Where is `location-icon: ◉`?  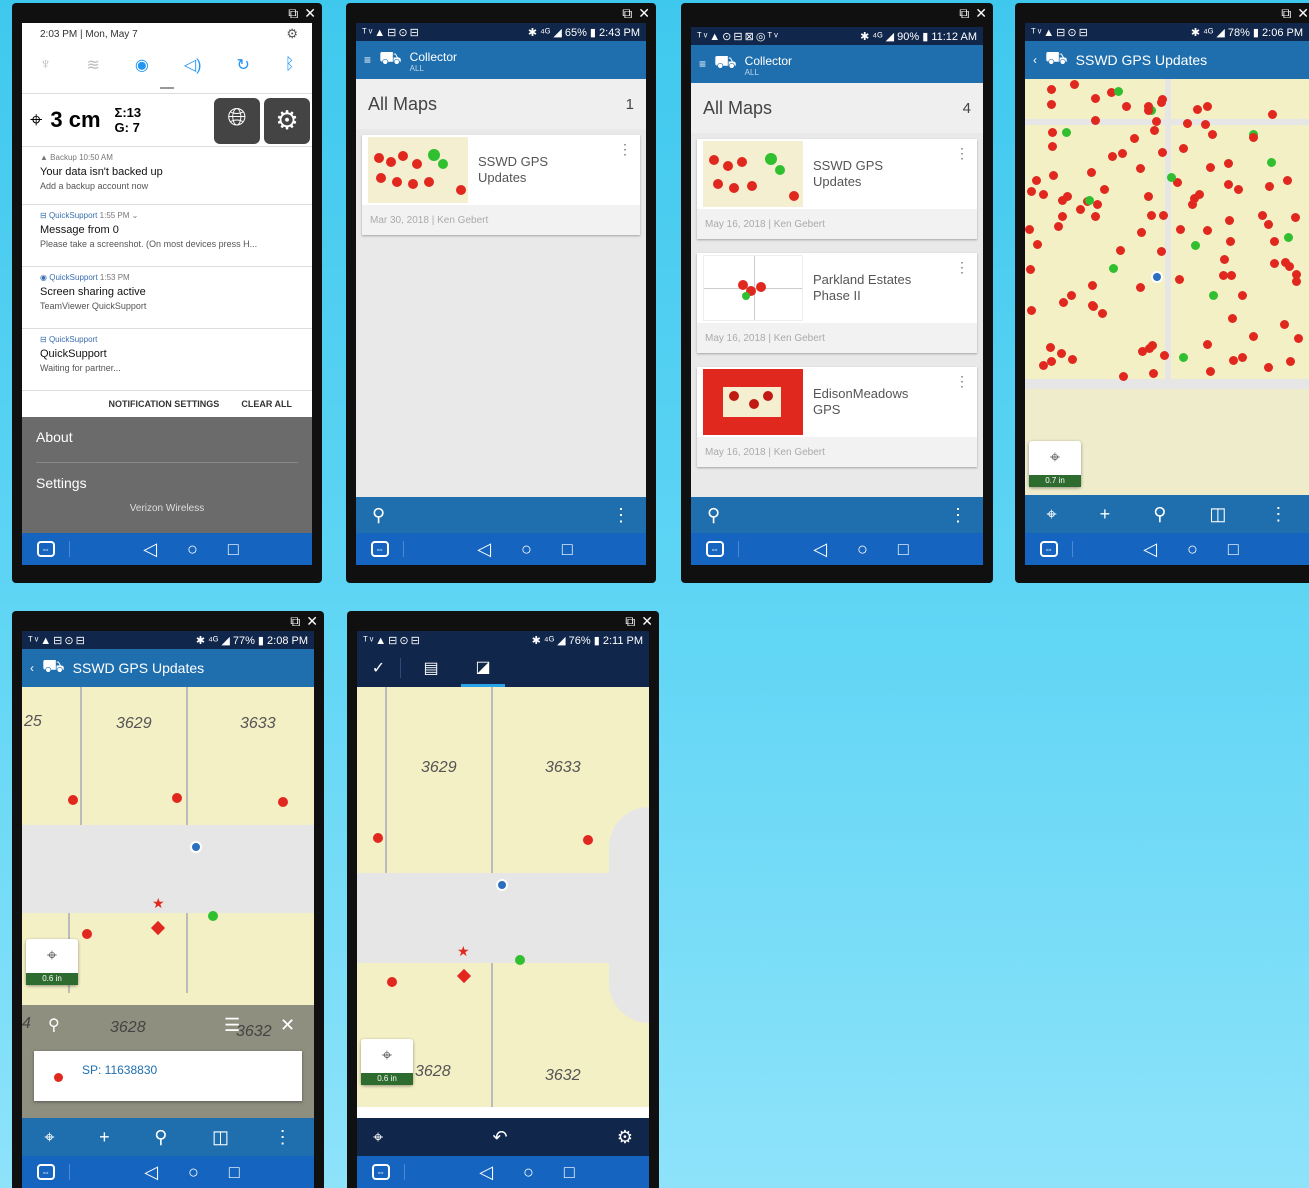 location-icon: ◉ is located at coordinates (142, 65).